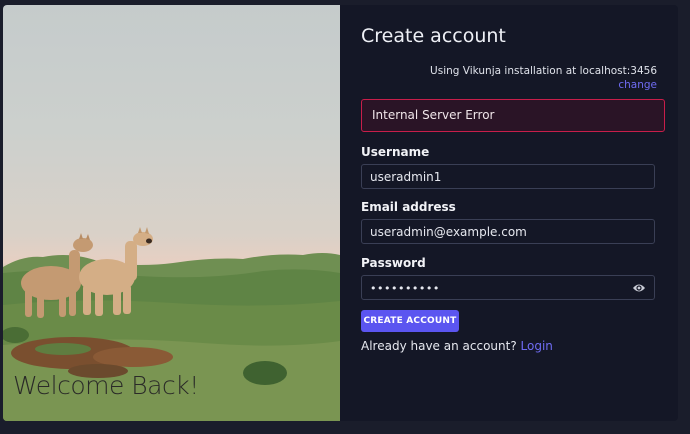 This screenshot has width=690, height=434. I want to click on change-installation-link: change, so click(637, 85).